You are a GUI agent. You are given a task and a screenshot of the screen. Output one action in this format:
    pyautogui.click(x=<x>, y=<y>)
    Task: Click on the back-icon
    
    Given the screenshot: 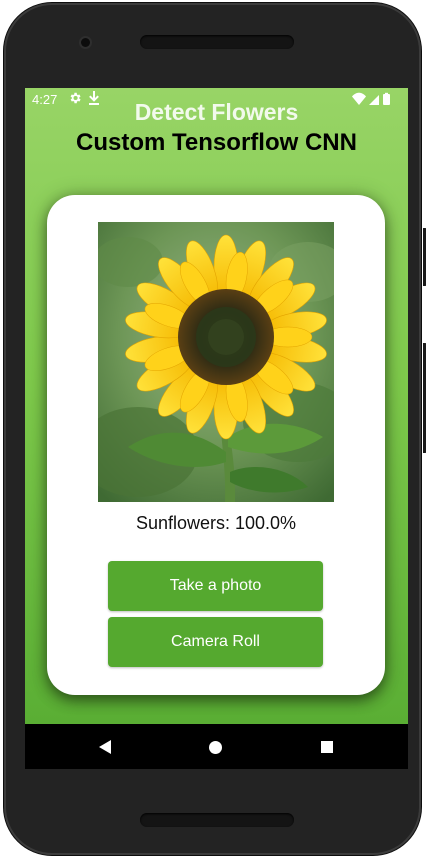 What is the action you would take?
    pyautogui.click(x=105, y=747)
    